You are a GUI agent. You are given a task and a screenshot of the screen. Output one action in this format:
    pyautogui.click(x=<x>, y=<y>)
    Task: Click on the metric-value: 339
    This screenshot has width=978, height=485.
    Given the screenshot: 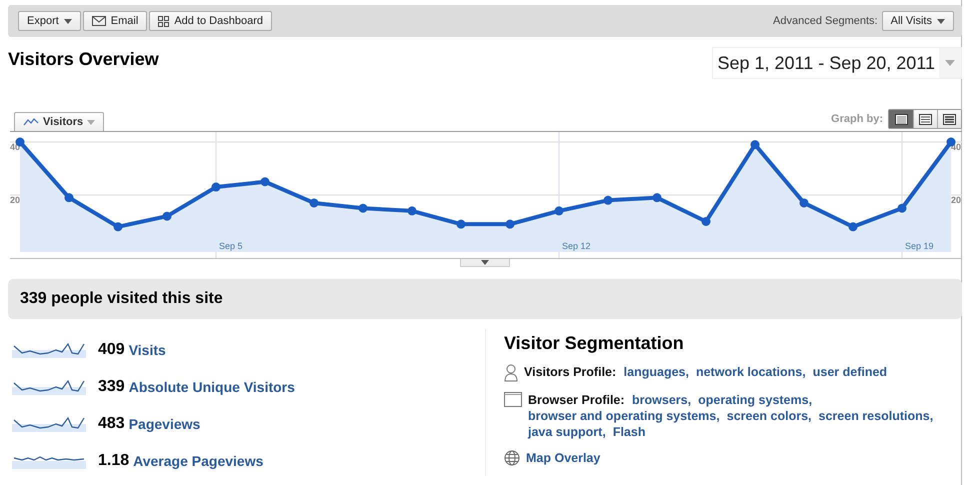 What is the action you would take?
    pyautogui.click(x=111, y=387)
    